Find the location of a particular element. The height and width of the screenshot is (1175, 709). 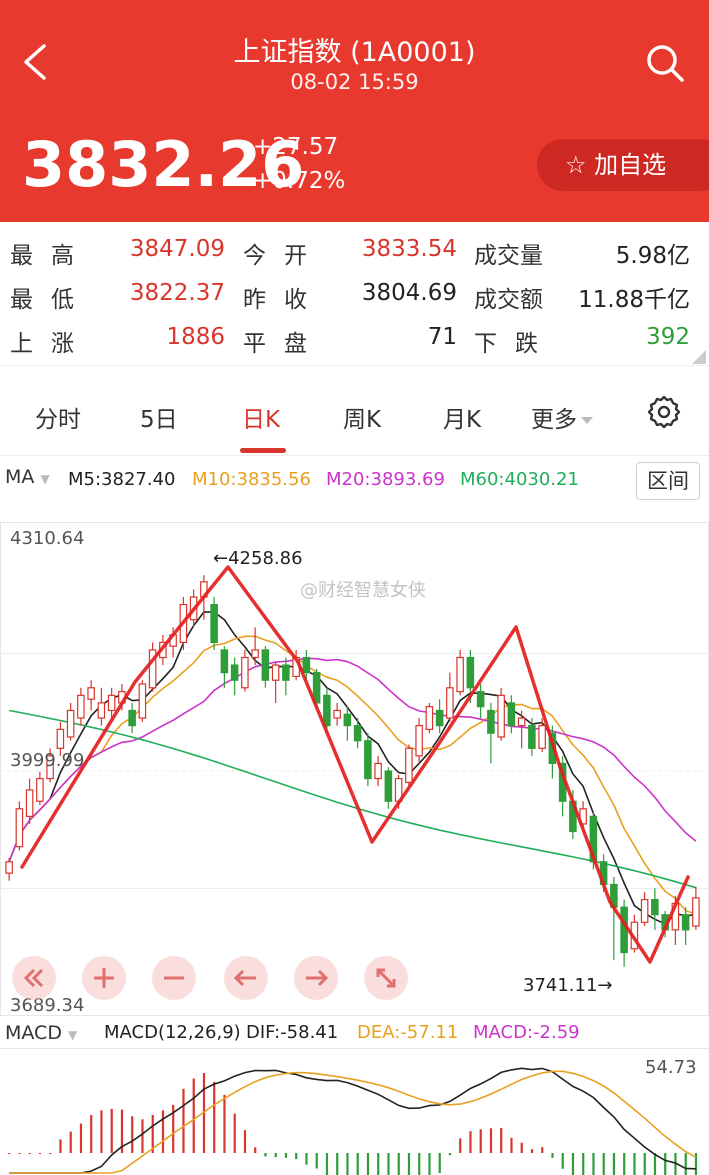

macd-chart is located at coordinates (354, 1111).